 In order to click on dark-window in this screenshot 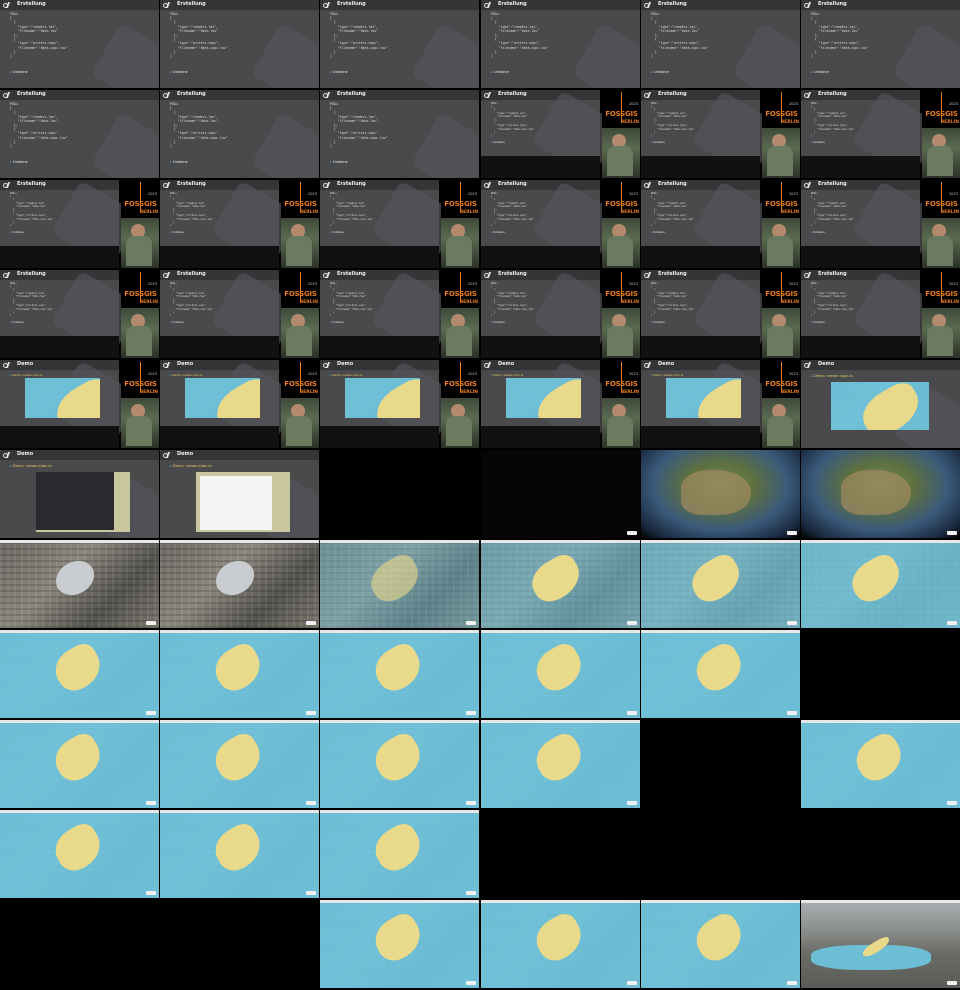, I will do `click(75, 501)`.